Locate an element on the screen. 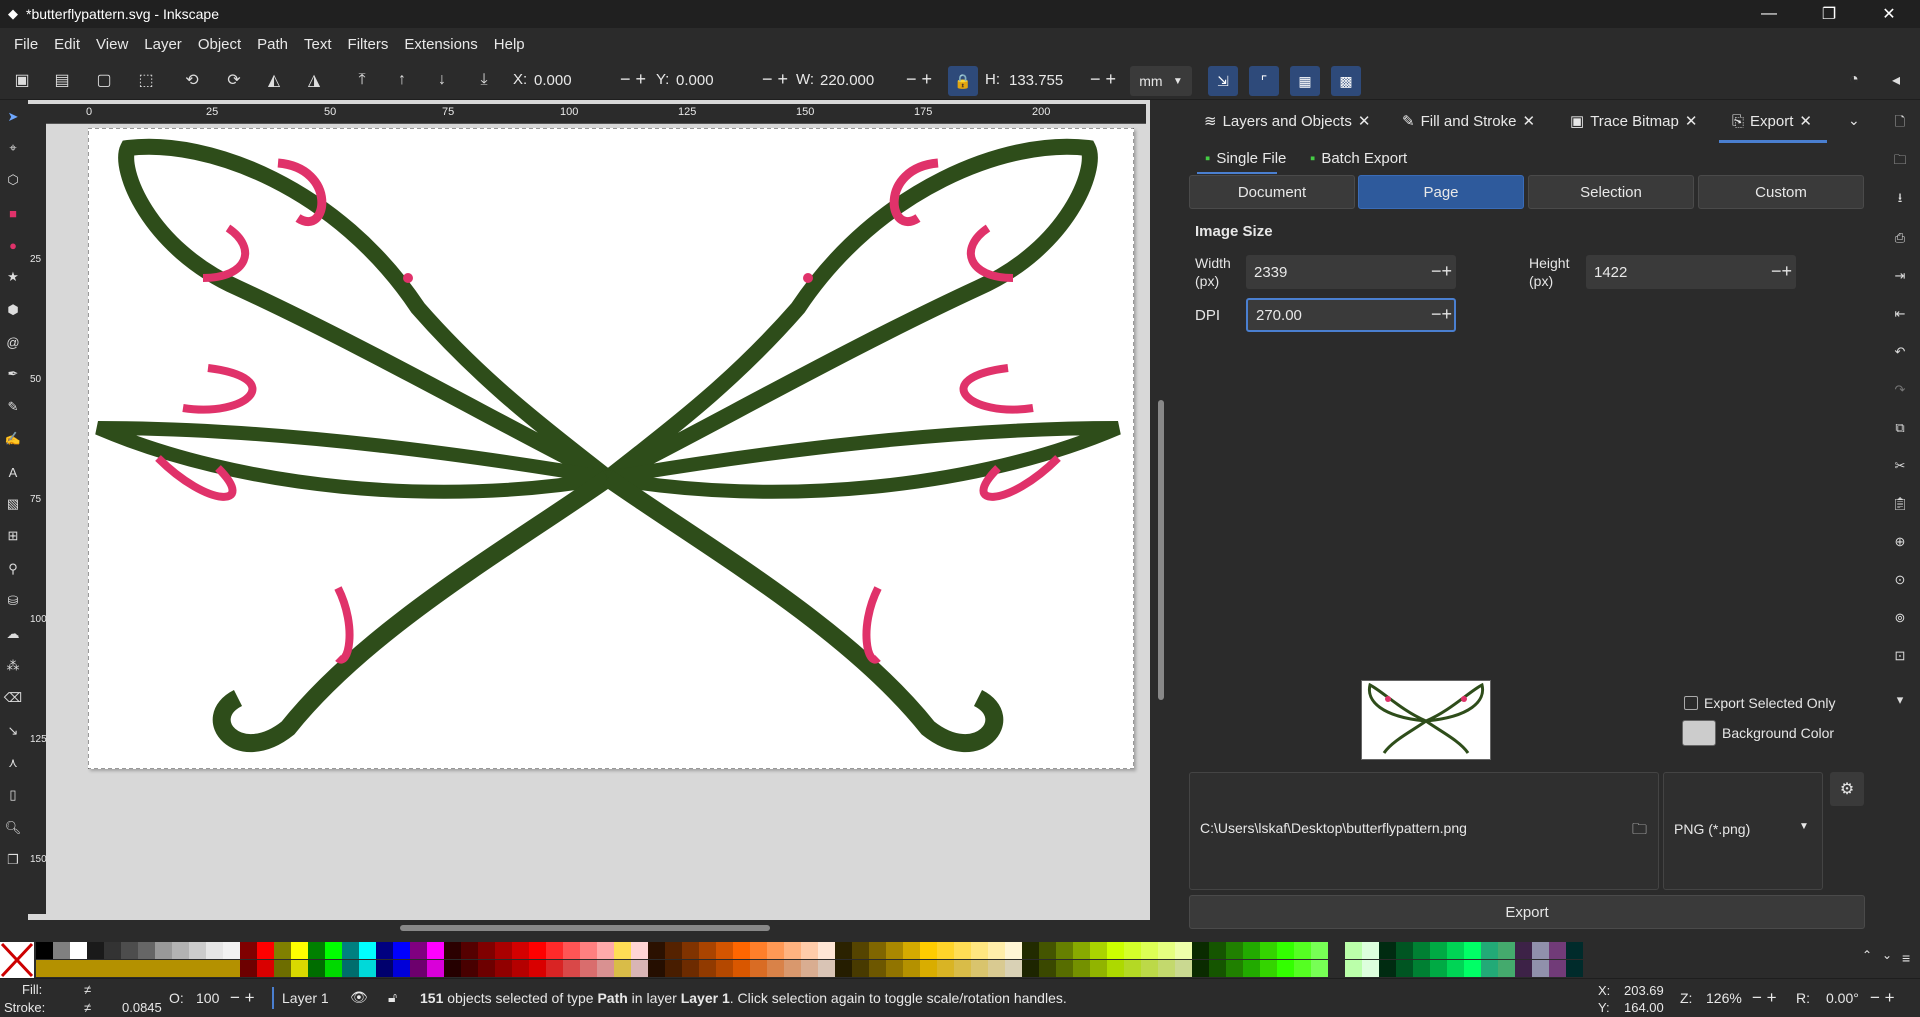  menu-layer: Layer is located at coordinates (163, 44).